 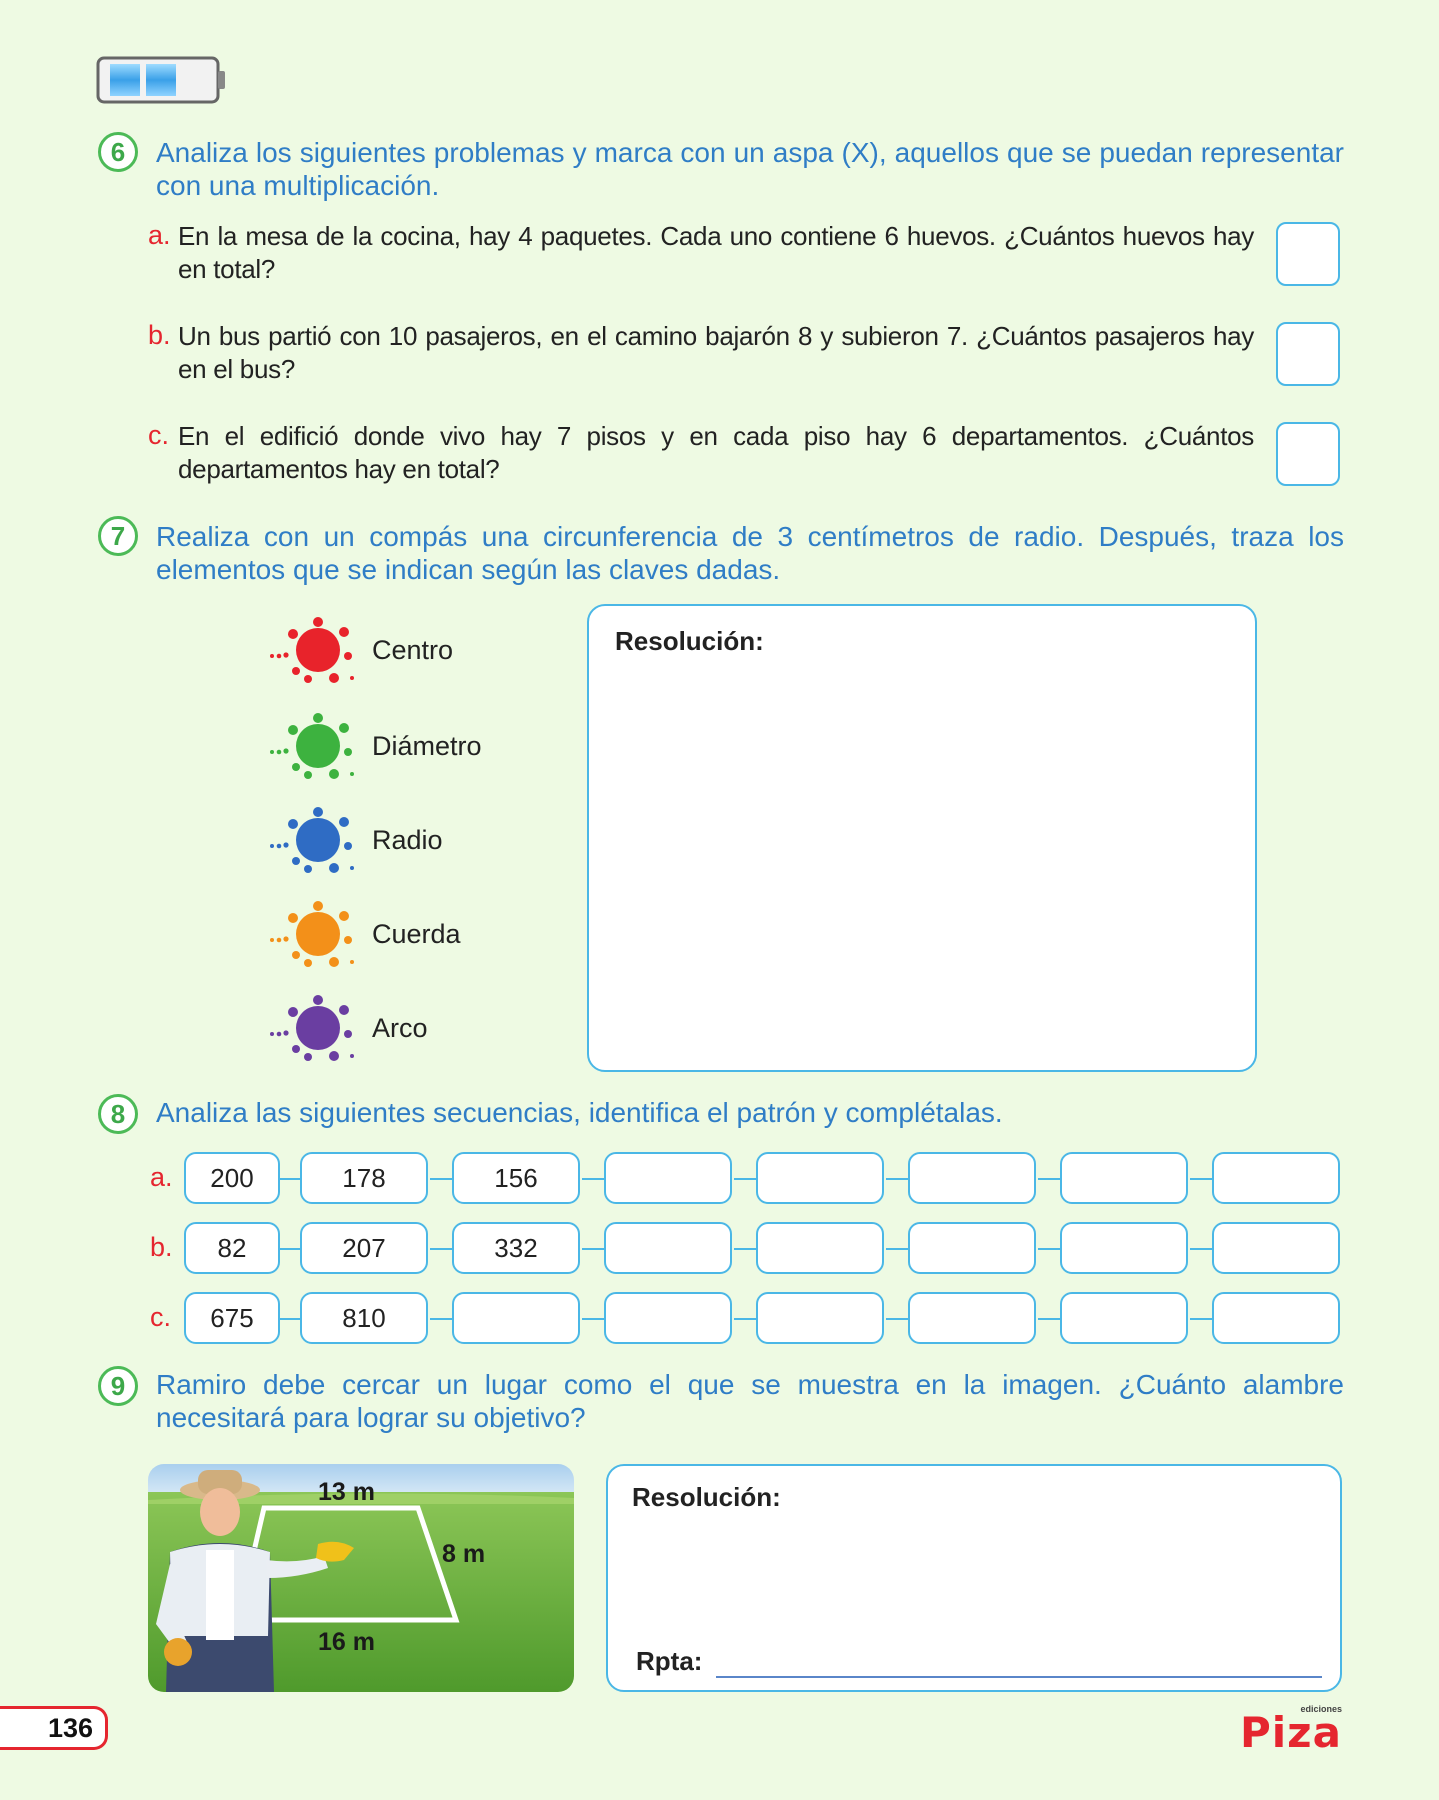 I want to click on orange-splash-icon, so click(x=312, y=934).